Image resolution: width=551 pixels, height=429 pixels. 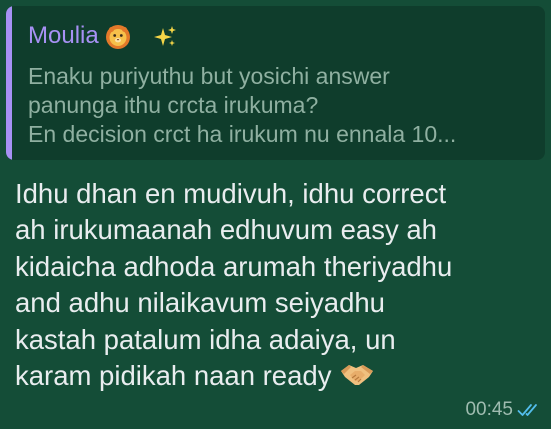 I want to click on message-line: kidaicha adhoda arumah theriyadhu, so click(x=234, y=266).